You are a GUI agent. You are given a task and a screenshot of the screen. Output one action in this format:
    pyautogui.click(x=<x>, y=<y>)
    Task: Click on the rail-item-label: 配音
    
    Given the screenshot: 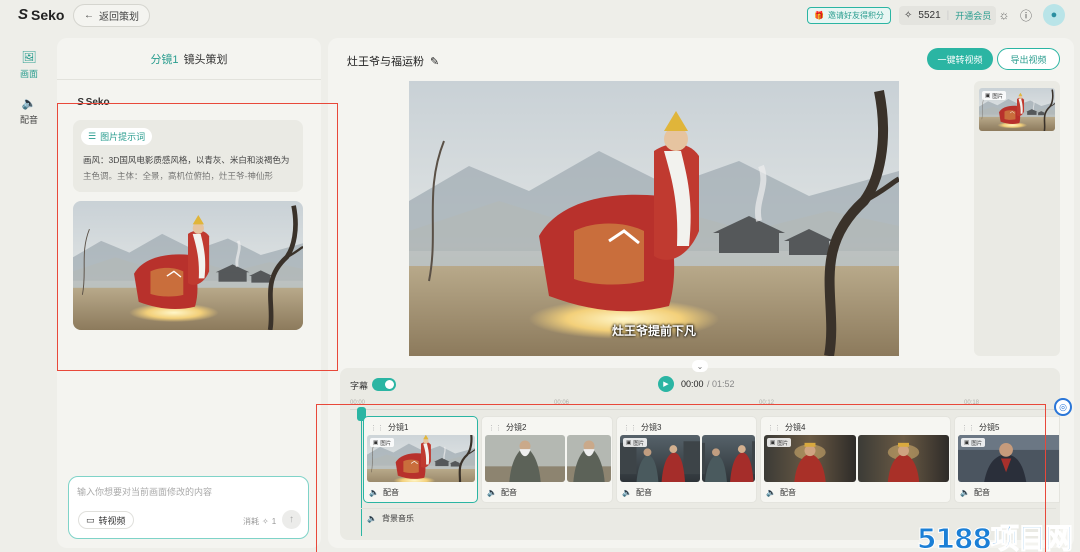 What is the action you would take?
    pyautogui.click(x=28, y=120)
    